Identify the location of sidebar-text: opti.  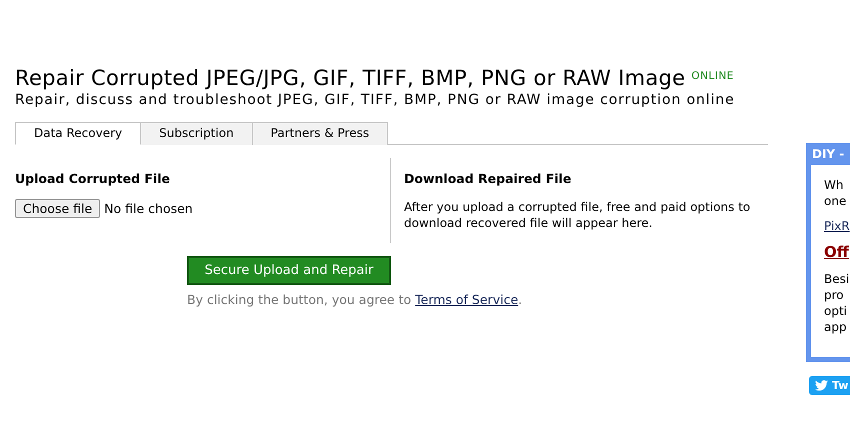
(836, 311).